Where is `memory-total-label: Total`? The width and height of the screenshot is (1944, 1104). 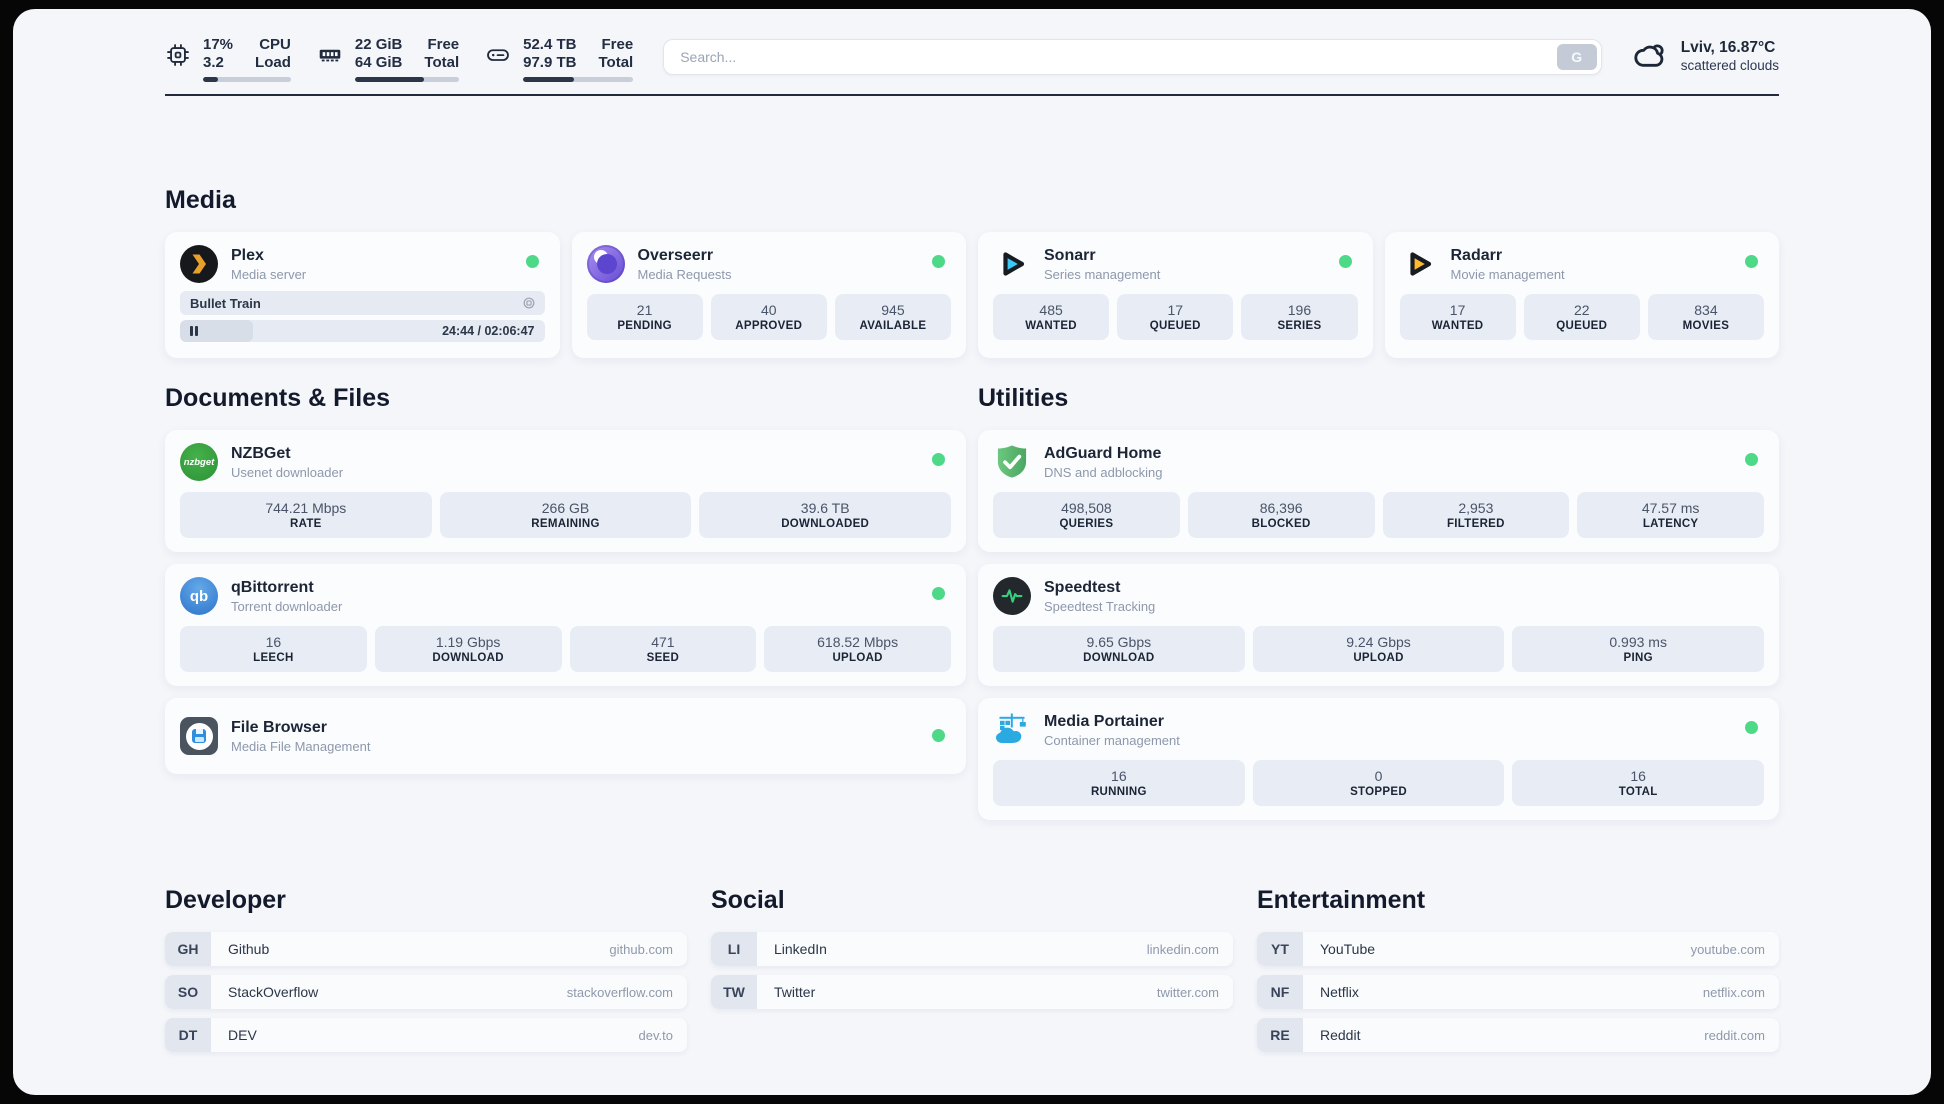
memory-total-label: Total is located at coordinates (442, 62).